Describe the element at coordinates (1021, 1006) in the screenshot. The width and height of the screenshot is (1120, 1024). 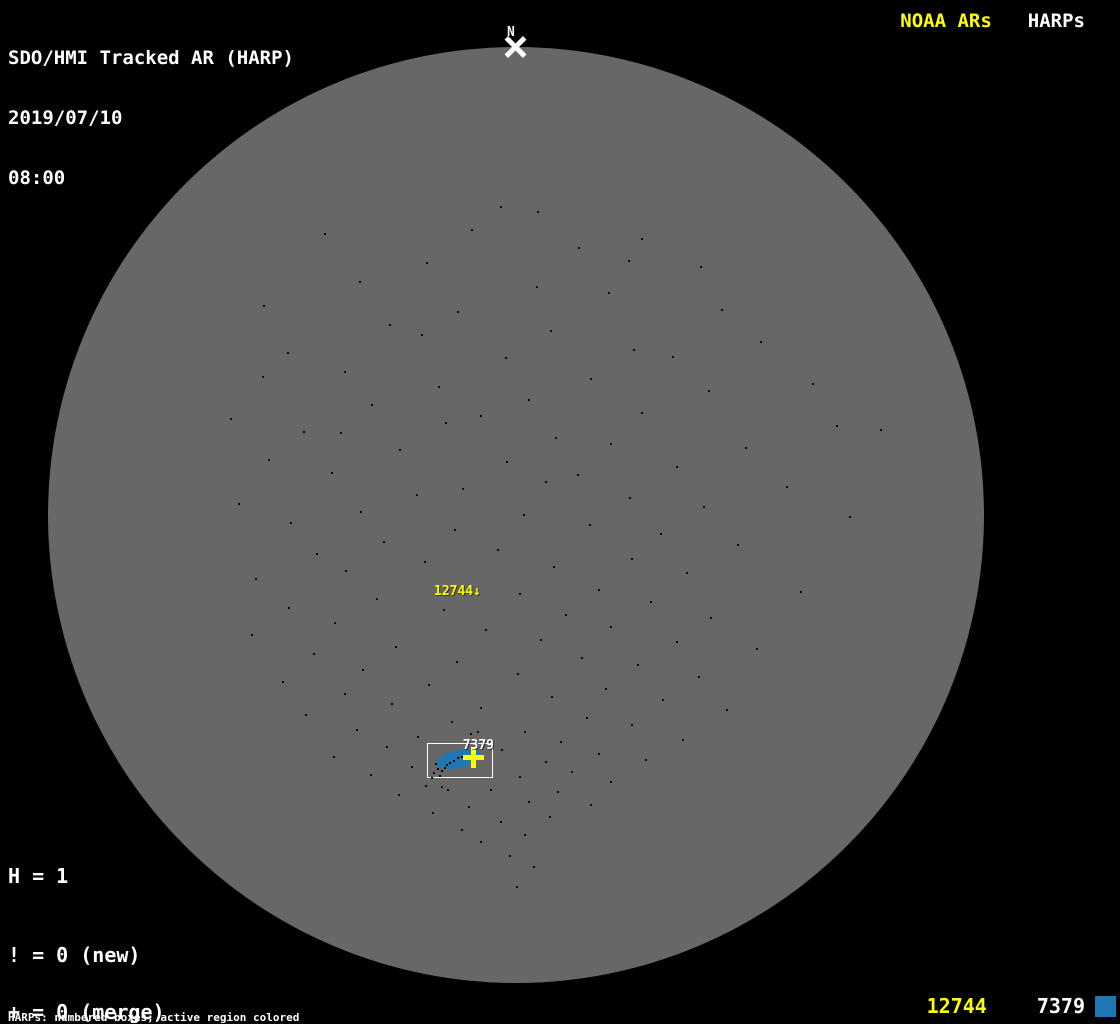
I see `region-list: 12744 7379` at that location.